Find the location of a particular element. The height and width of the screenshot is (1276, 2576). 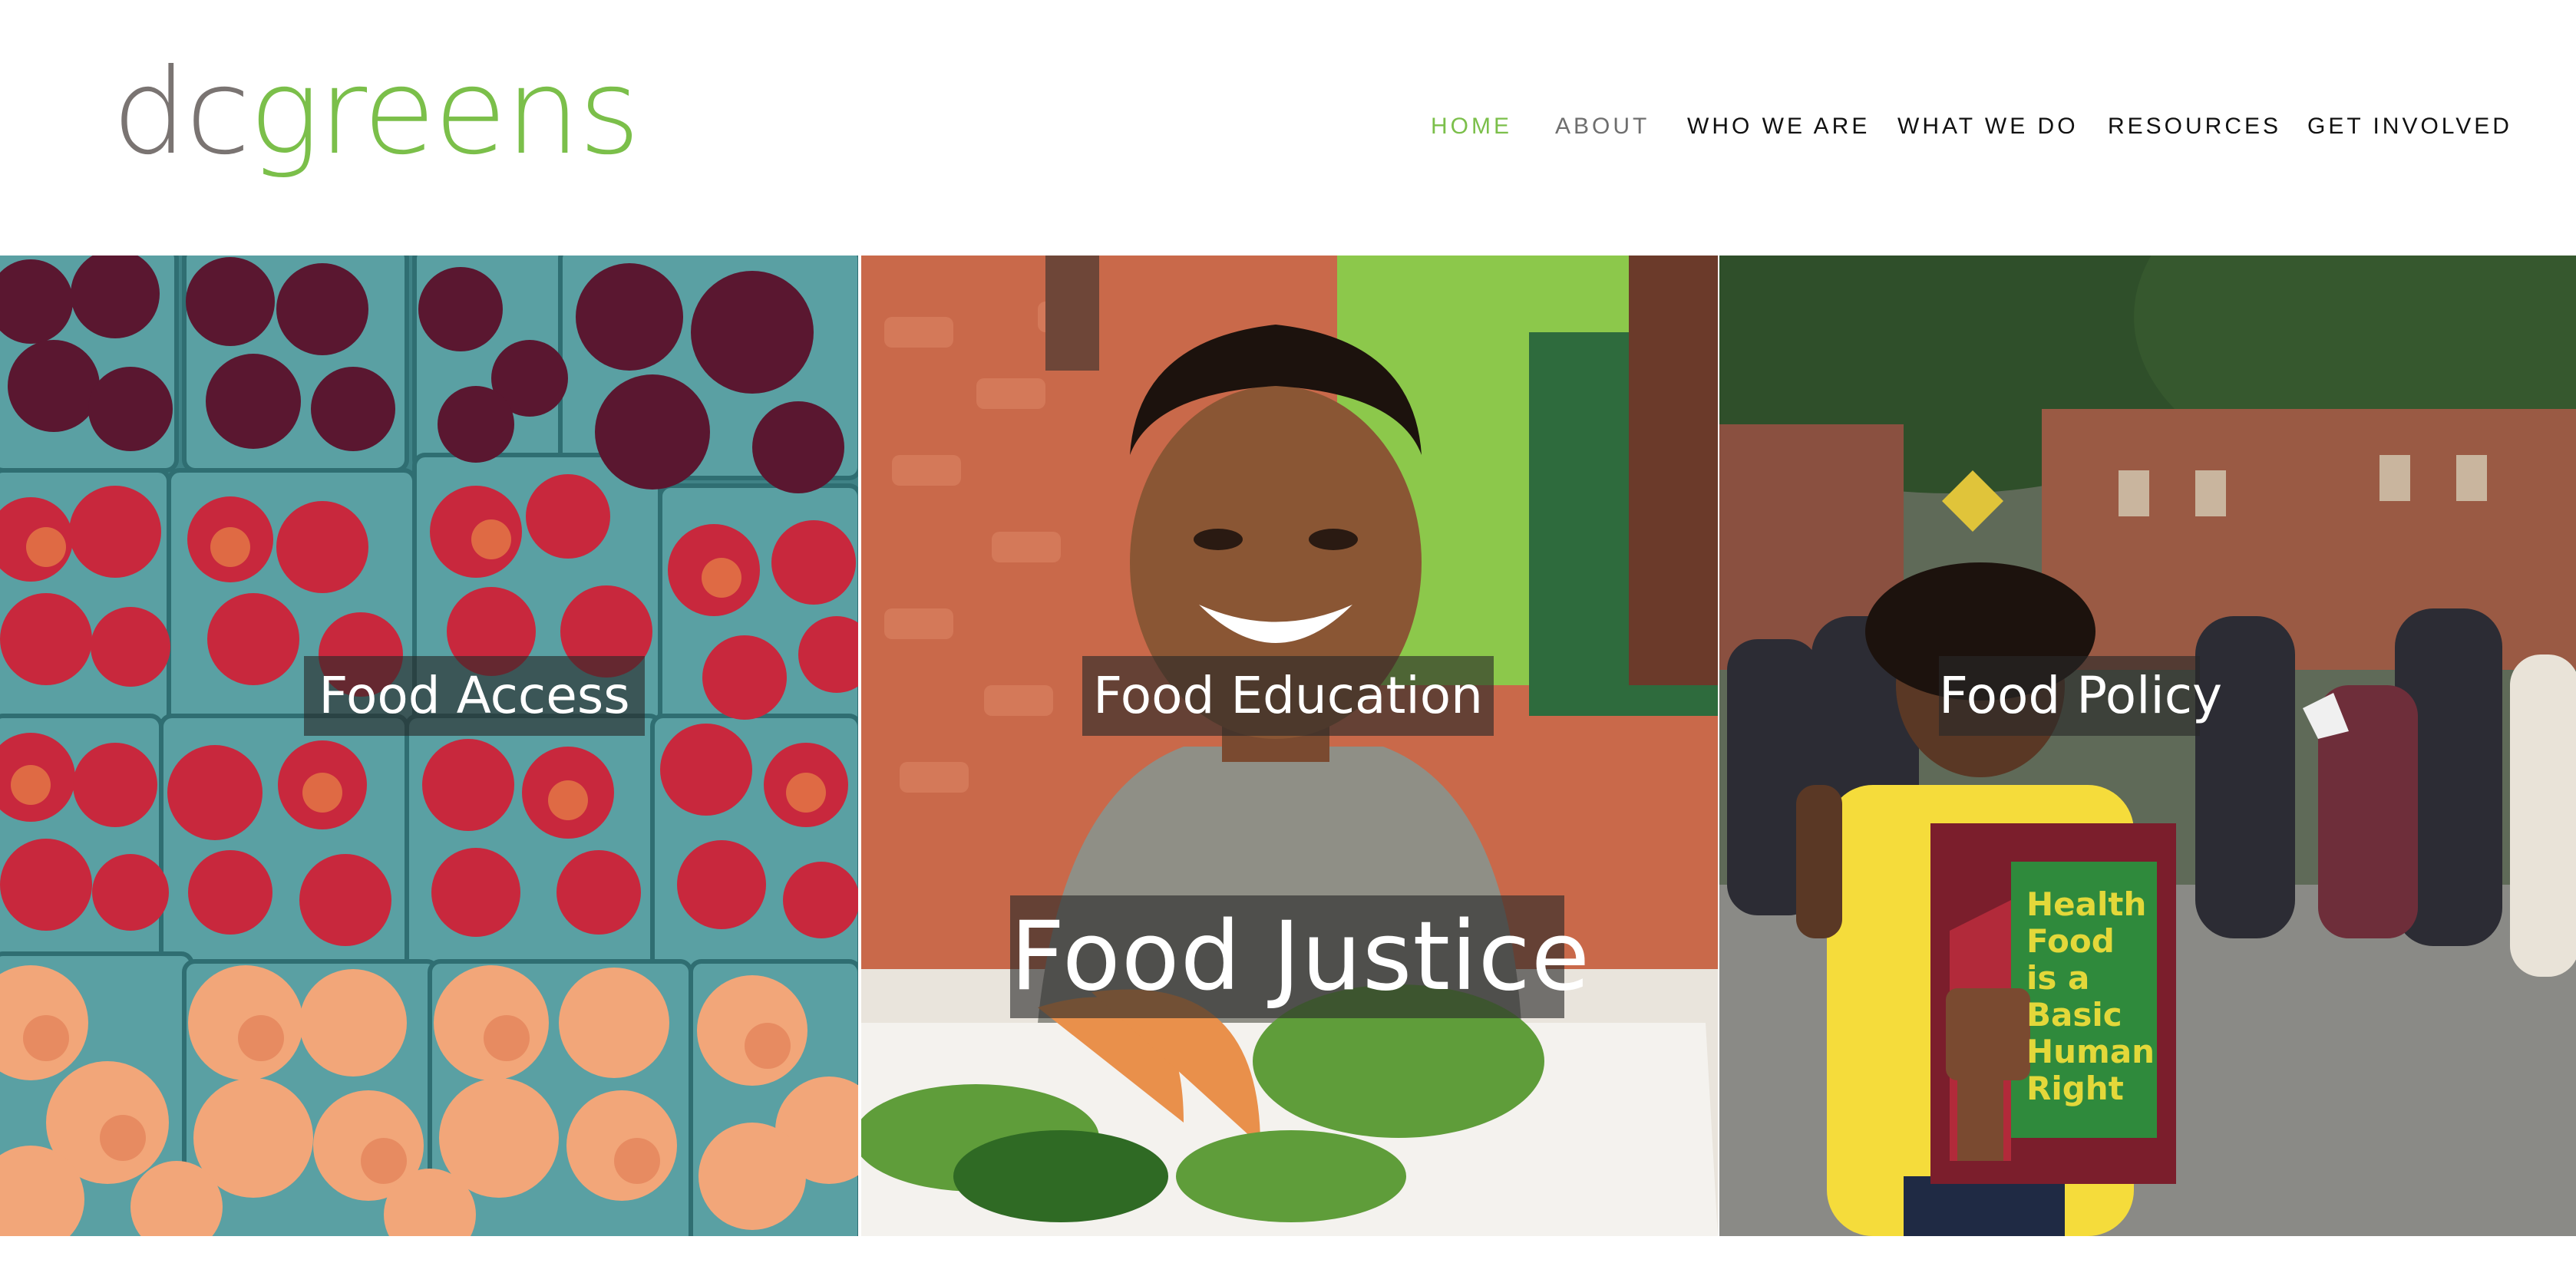

nav-about: ABOUT is located at coordinates (1602, 127).